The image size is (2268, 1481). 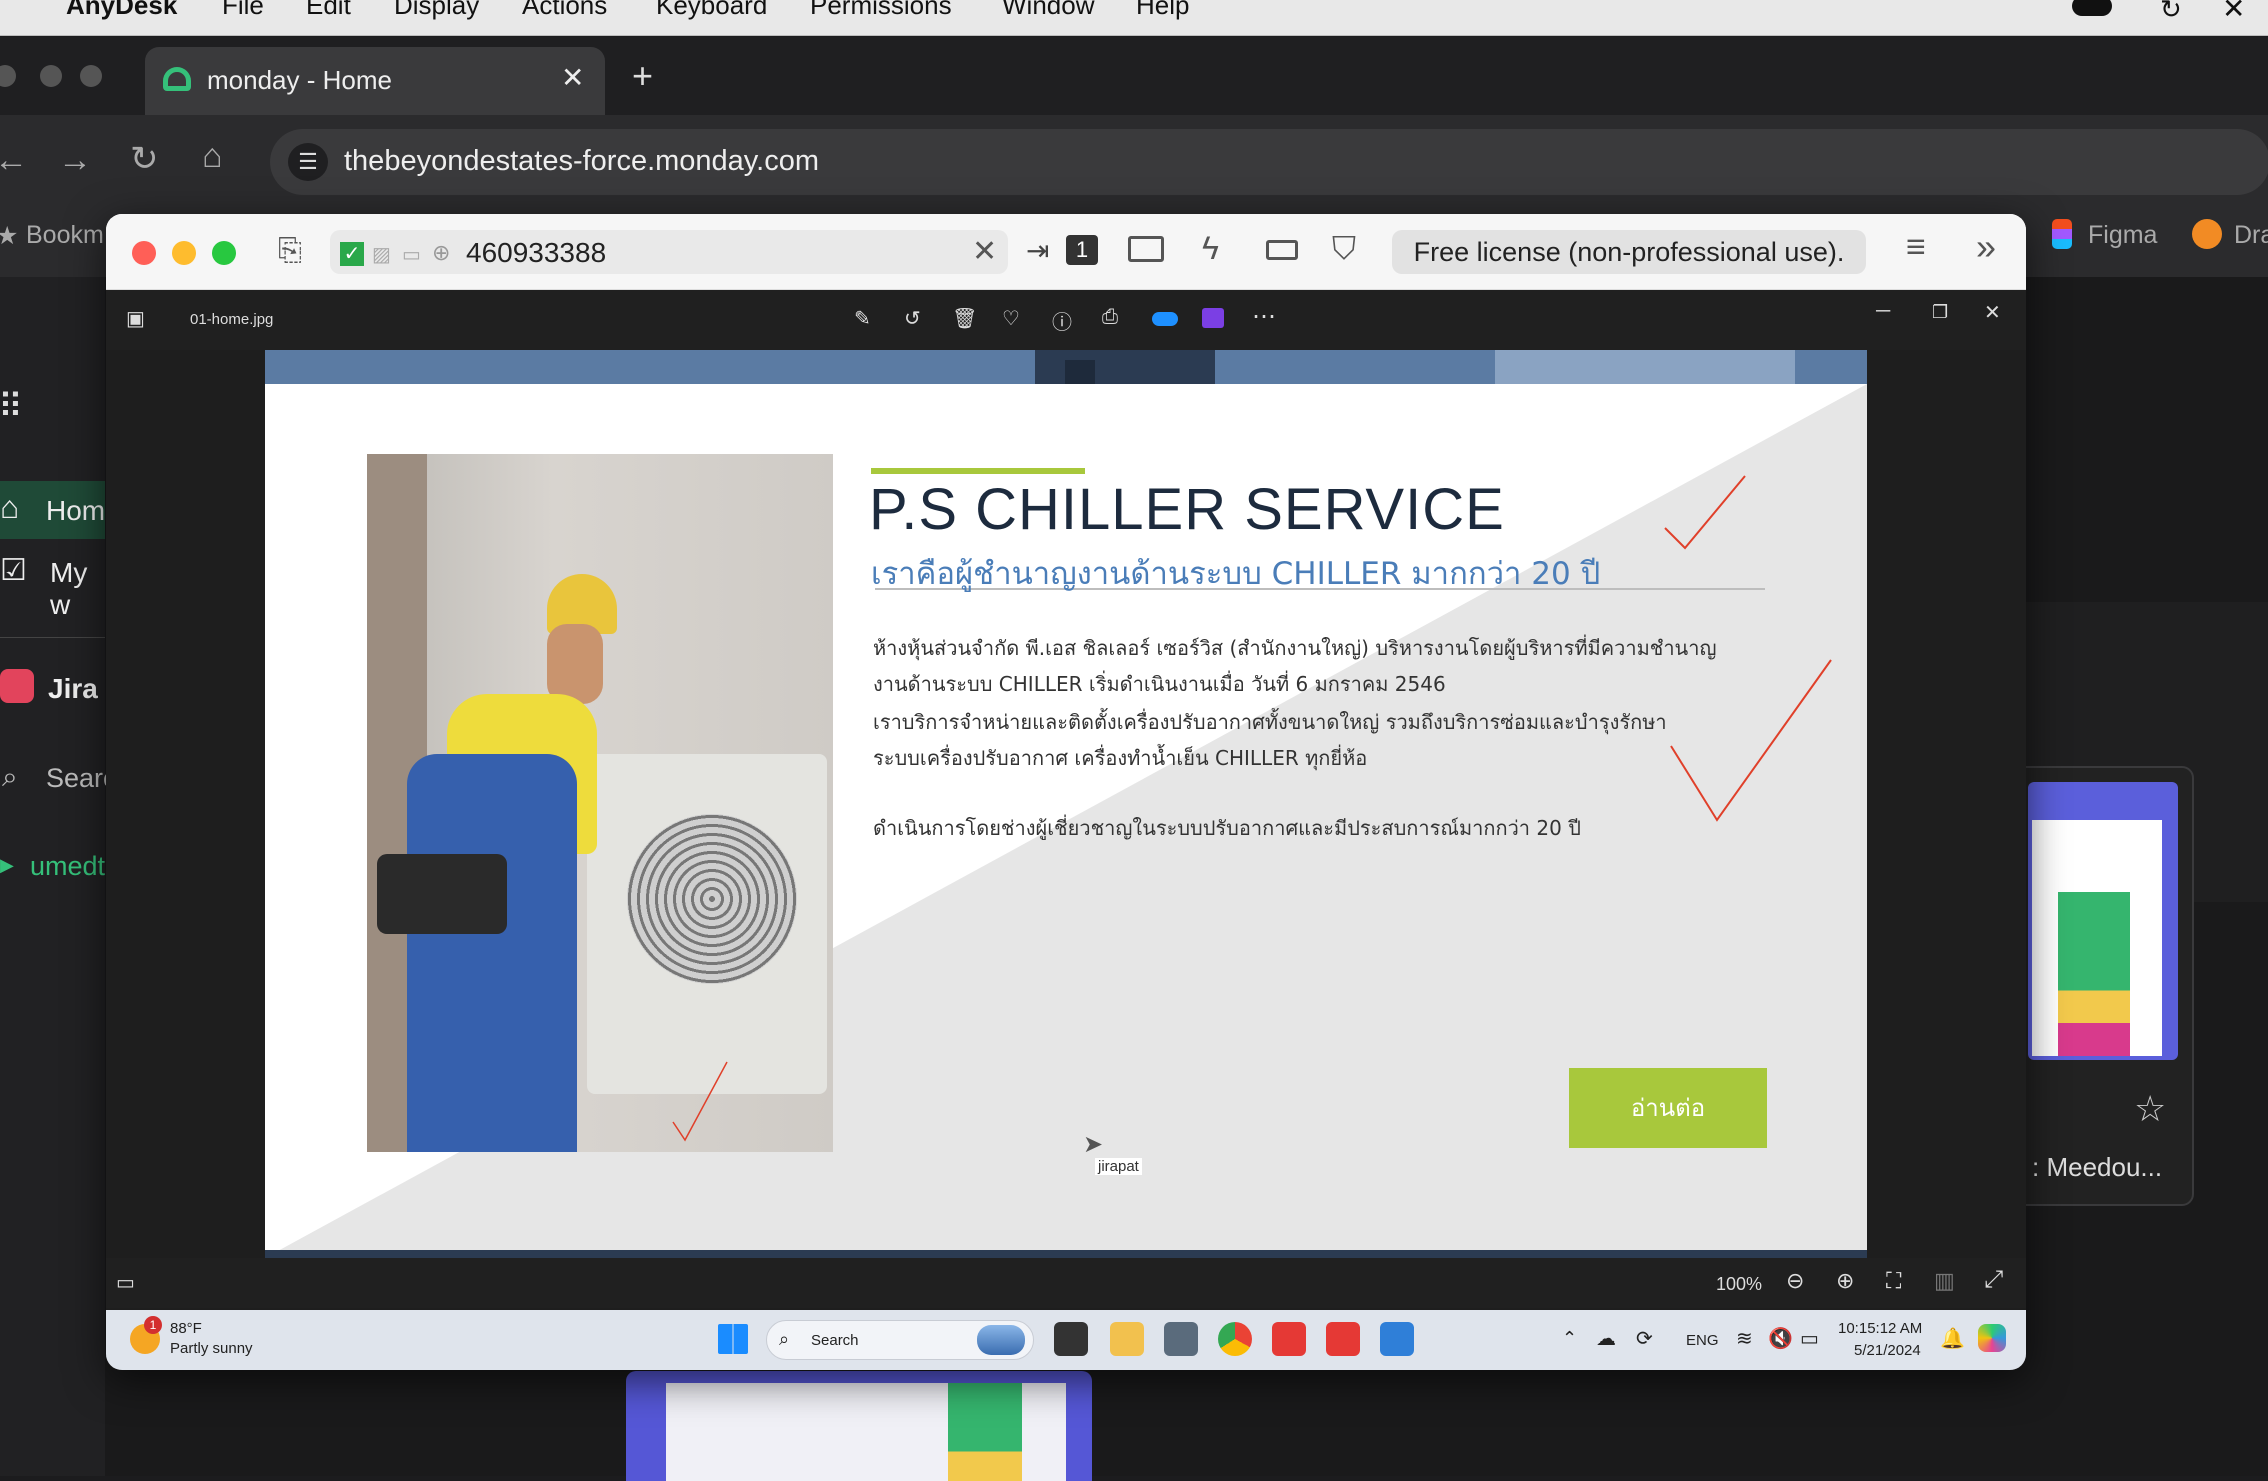 I want to click on back-icon: ←, so click(x=14, y=160).